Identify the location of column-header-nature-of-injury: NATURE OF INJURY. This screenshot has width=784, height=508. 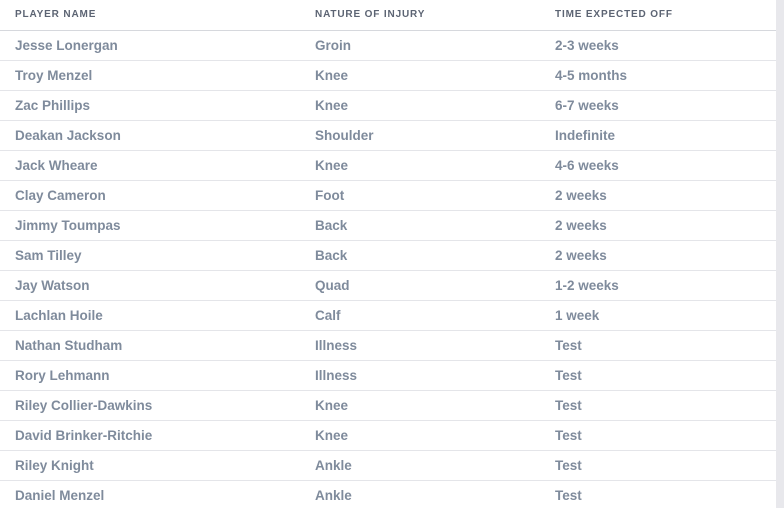
(425, 15).